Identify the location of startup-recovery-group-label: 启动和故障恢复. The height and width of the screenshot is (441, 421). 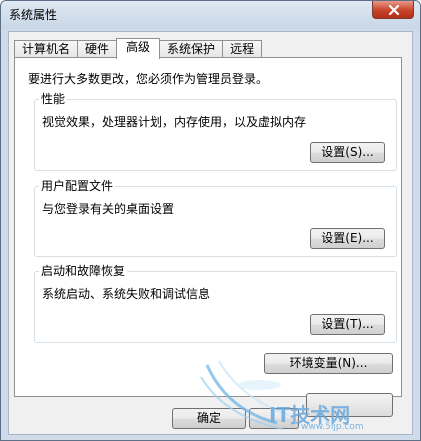
(83, 271).